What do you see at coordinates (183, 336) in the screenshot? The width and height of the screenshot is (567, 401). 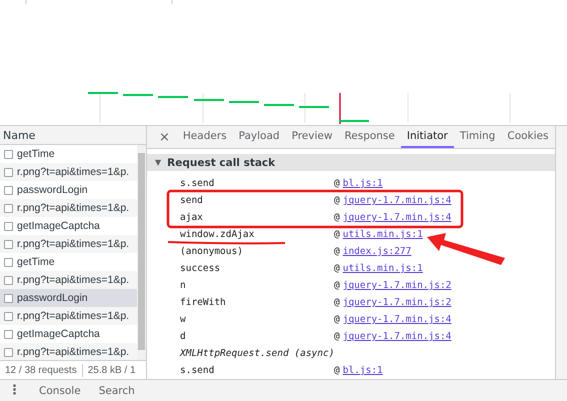 I see `function-name: d` at bounding box center [183, 336].